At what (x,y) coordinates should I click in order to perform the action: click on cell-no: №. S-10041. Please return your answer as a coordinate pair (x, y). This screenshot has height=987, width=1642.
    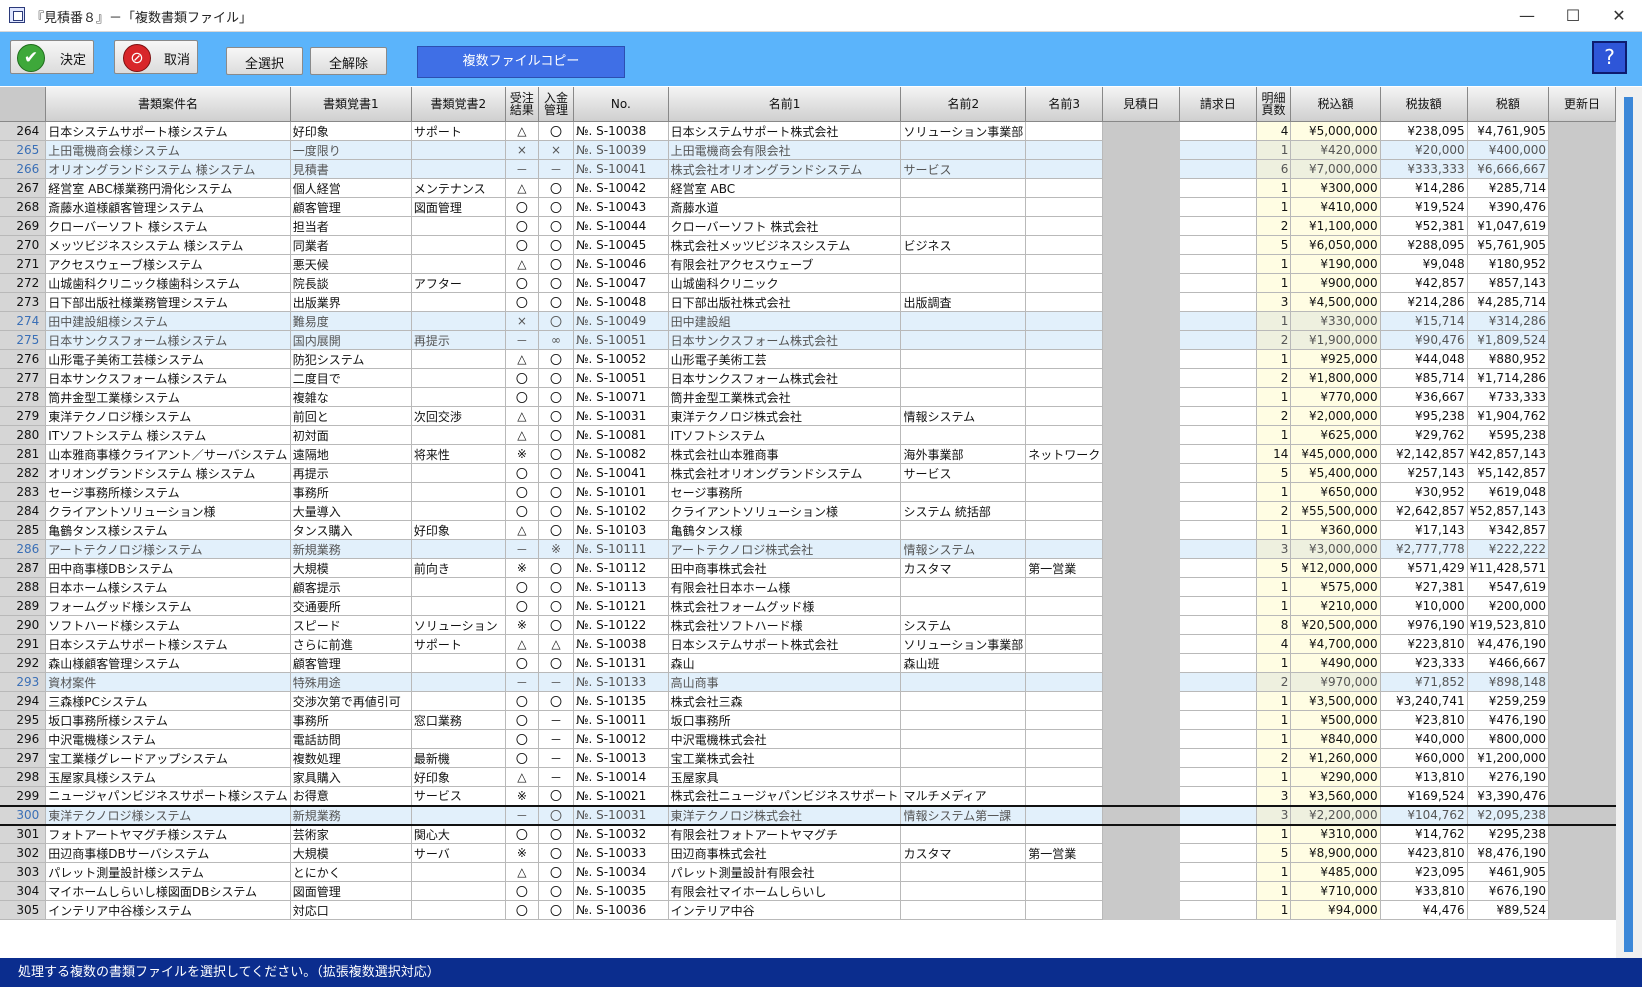
    Looking at the image, I should click on (621, 169).